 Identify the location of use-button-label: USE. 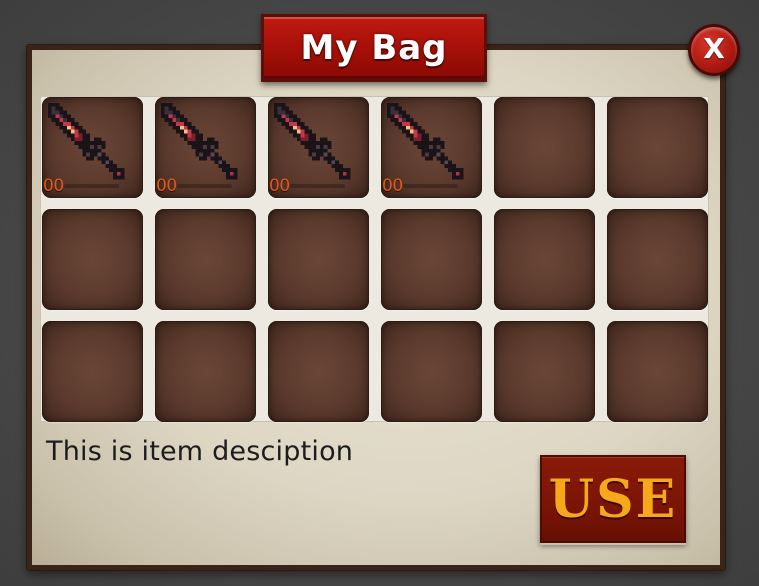
(613, 499).